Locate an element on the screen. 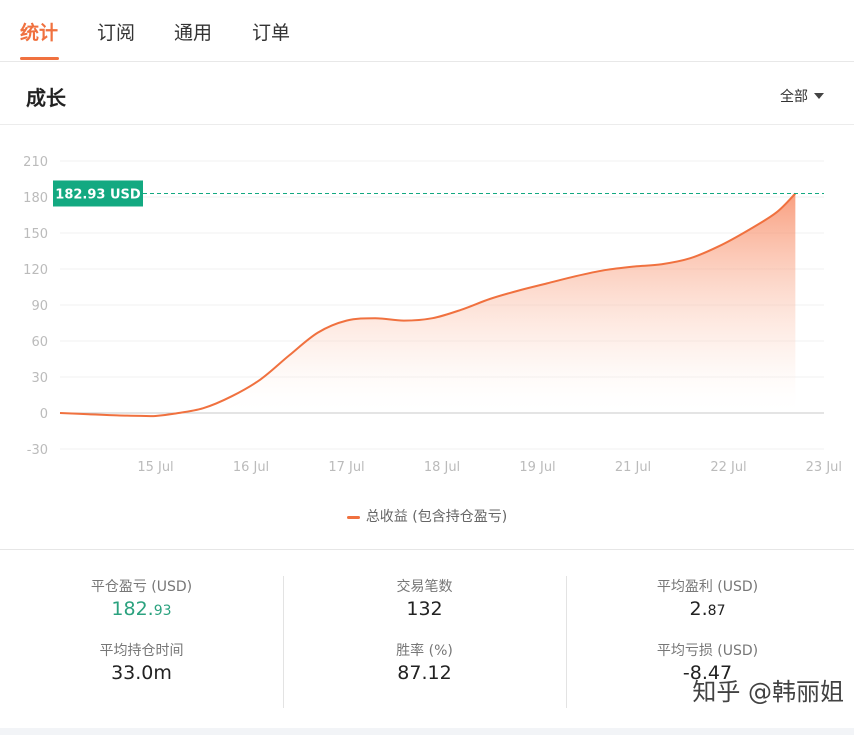  chart-legend: 总收益 (包含持仓盈亏) is located at coordinates (427, 516).